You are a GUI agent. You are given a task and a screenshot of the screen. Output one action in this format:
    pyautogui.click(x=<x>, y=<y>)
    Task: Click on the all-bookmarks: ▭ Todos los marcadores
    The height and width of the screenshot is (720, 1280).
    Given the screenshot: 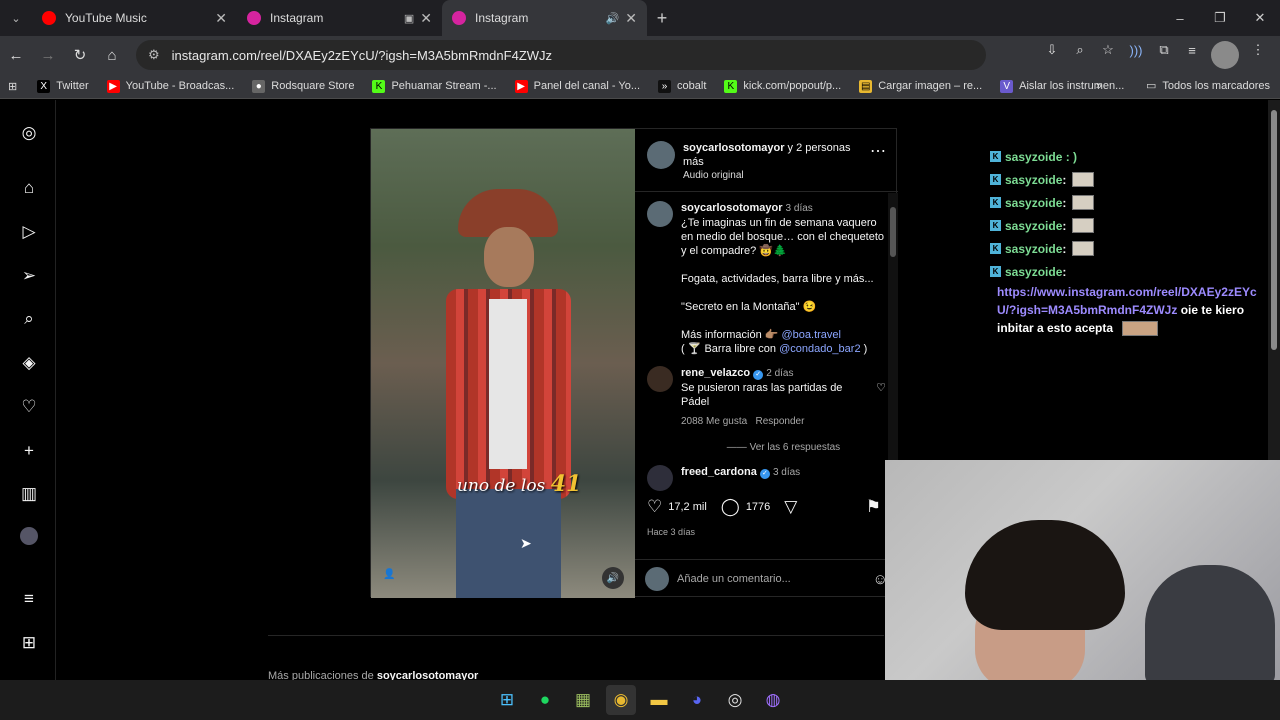 What is the action you would take?
    pyautogui.click(x=1208, y=86)
    